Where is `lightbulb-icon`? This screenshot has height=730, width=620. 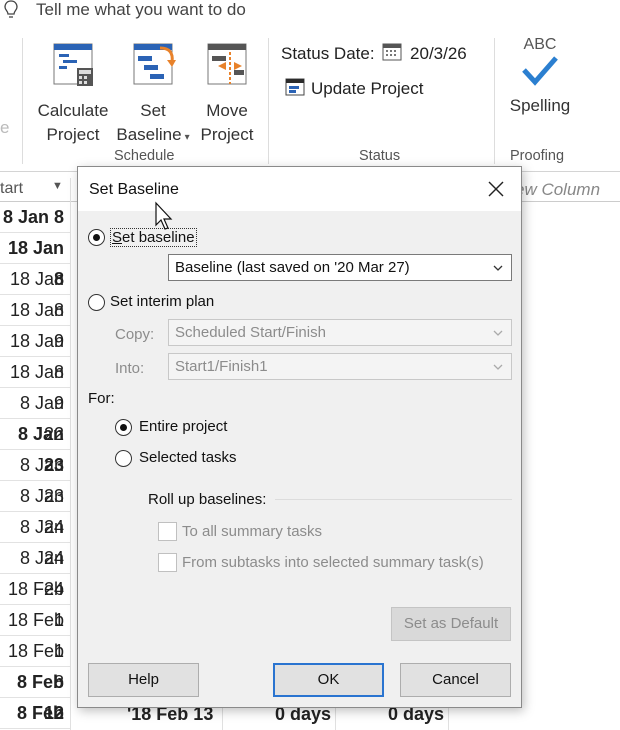
lightbulb-icon is located at coordinates (11, 9).